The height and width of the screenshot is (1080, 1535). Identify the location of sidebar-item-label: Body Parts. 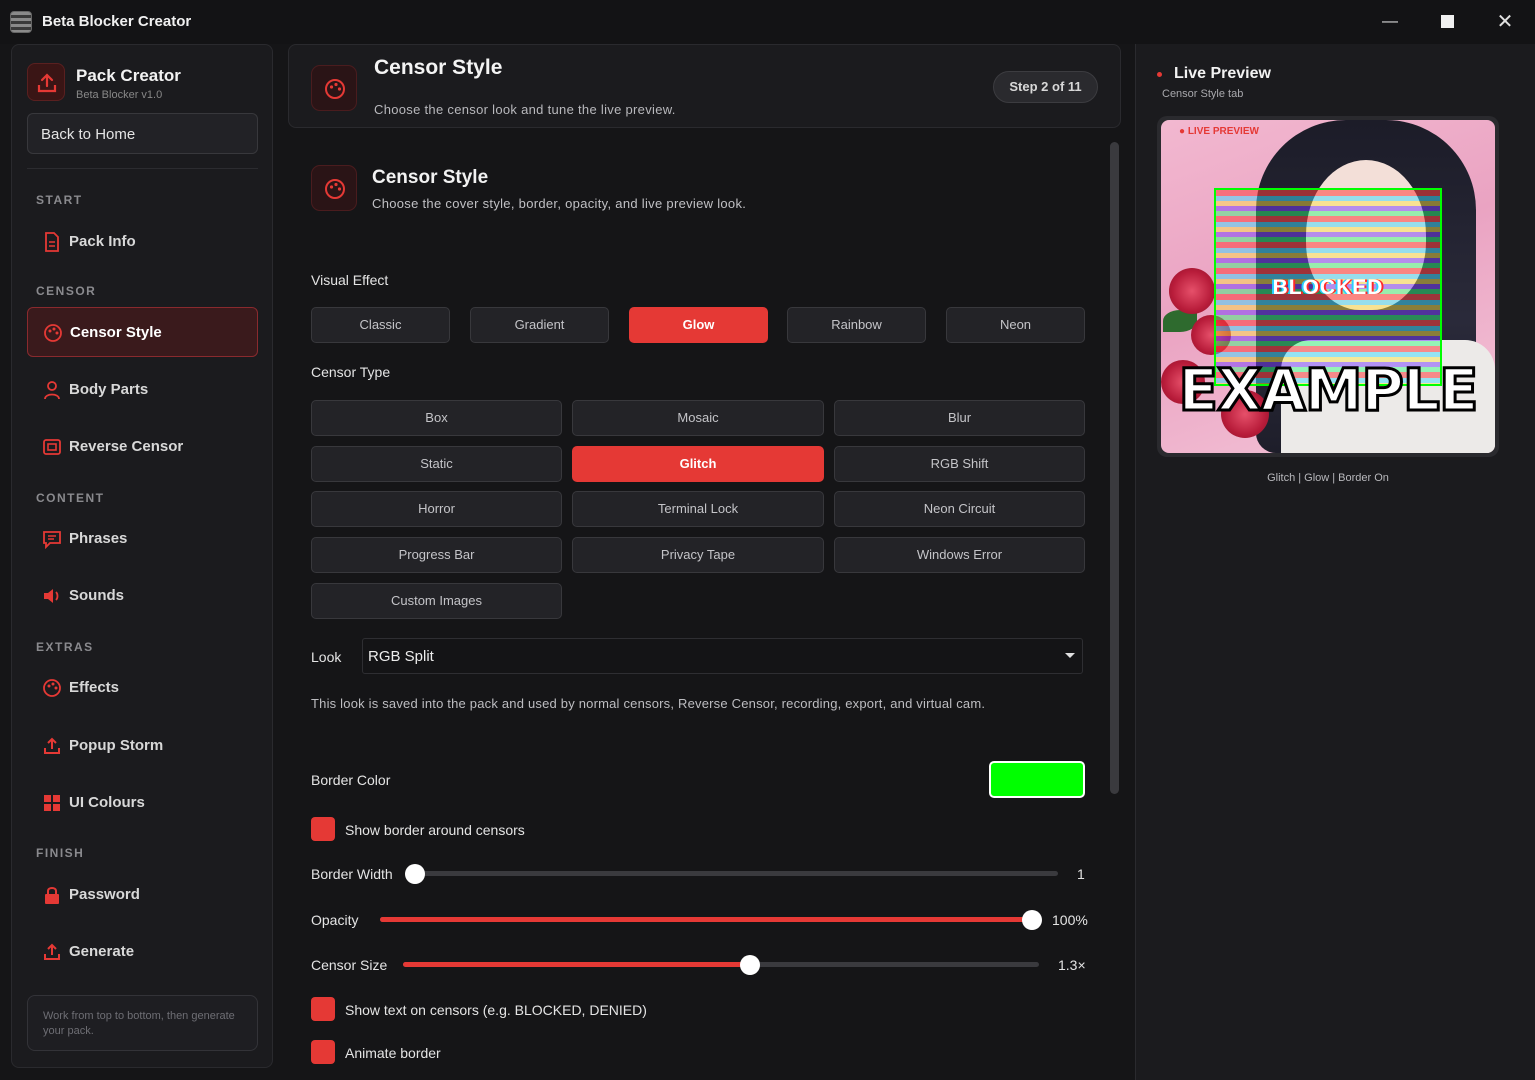
(109, 389).